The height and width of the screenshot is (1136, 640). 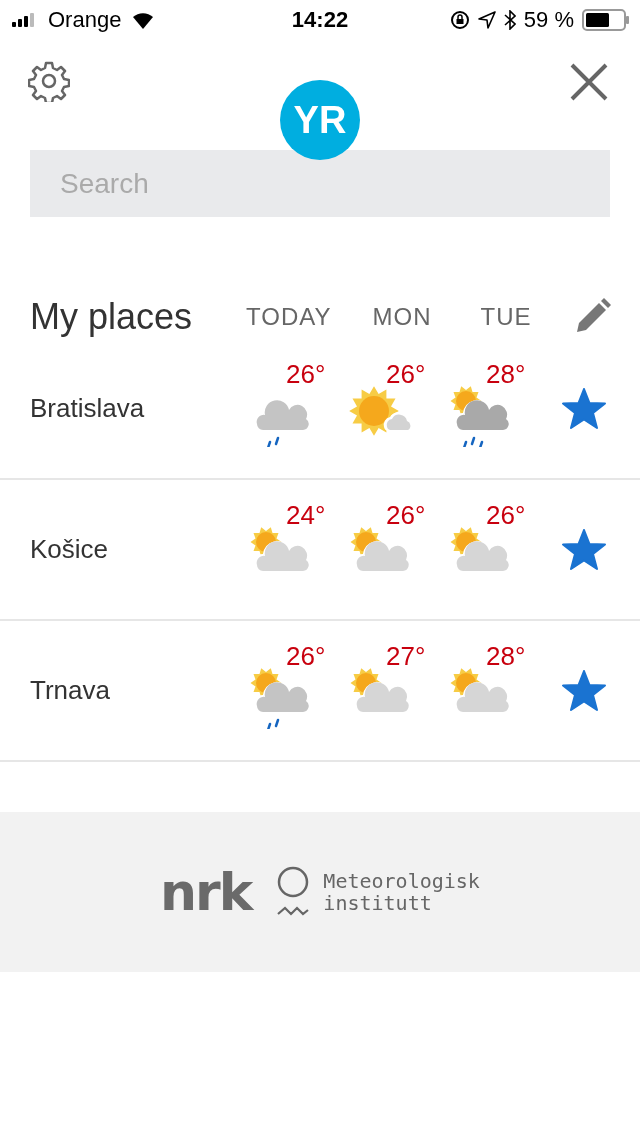 What do you see at coordinates (320, 183) in the screenshot?
I see `search-field: Search` at bounding box center [320, 183].